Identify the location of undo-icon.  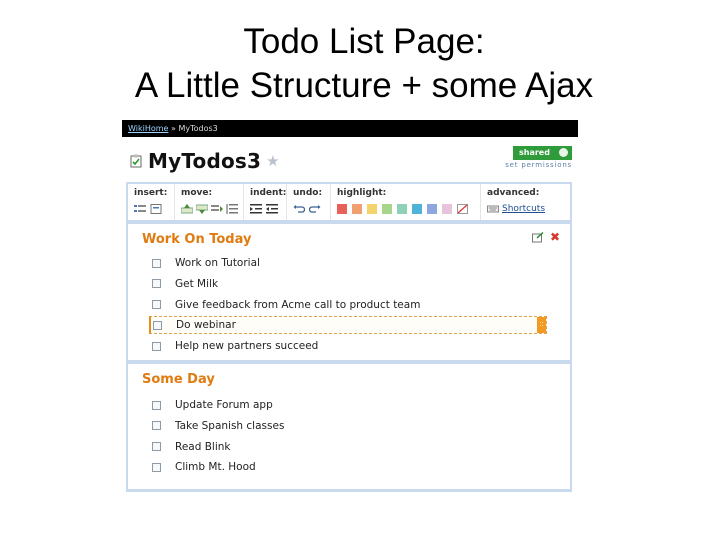
(299, 209).